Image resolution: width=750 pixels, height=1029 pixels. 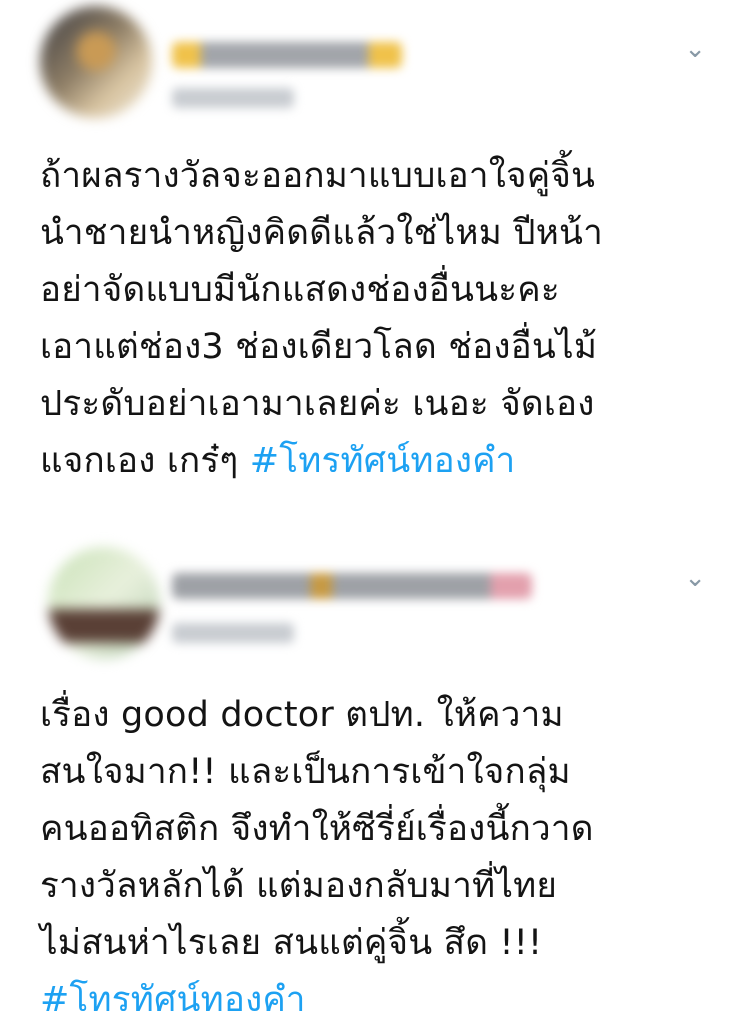 I want to click on tweet-text-line-last: แจกเอง เกร๋ๆ #โทรทัศน์ทองคำ, so click(x=385, y=461).